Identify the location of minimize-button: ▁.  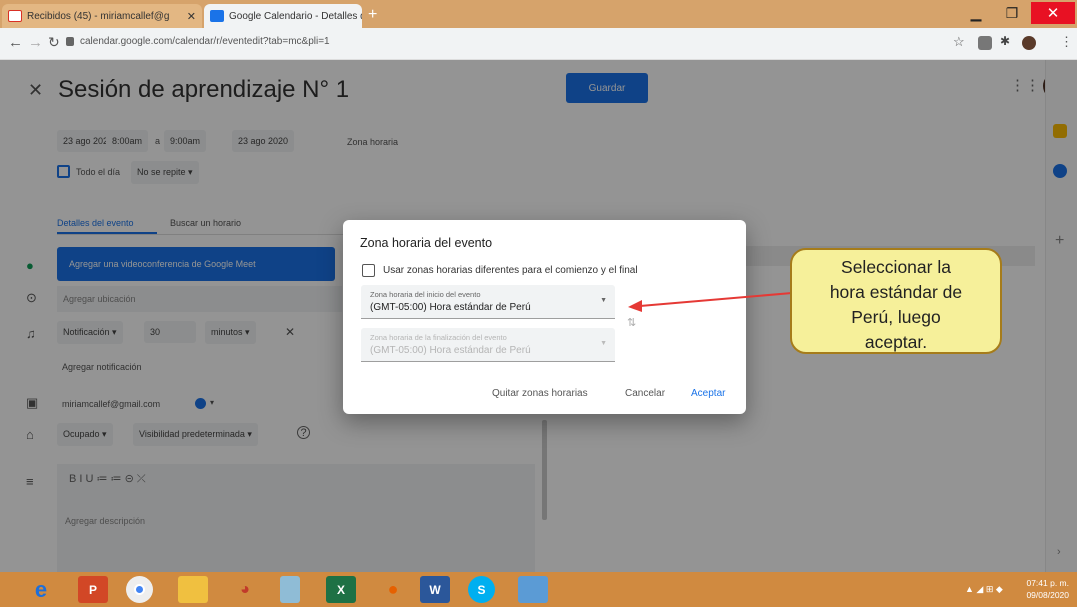
(976, 13).